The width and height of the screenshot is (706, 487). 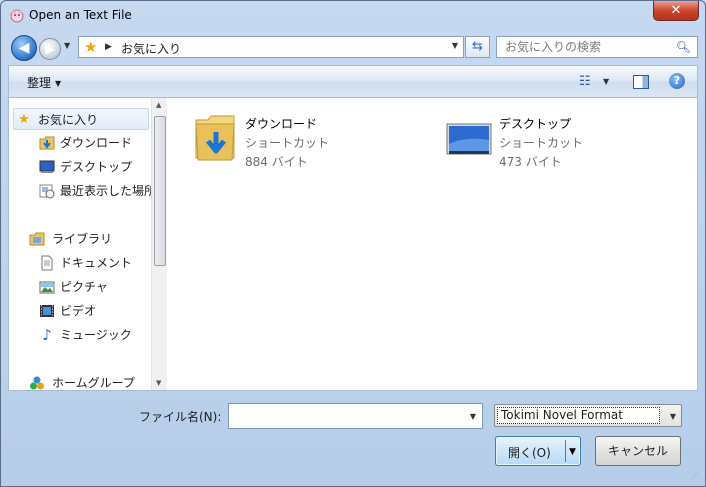 What do you see at coordinates (37, 239) in the screenshot?
I see `library-icon` at bounding box center [37, 239].